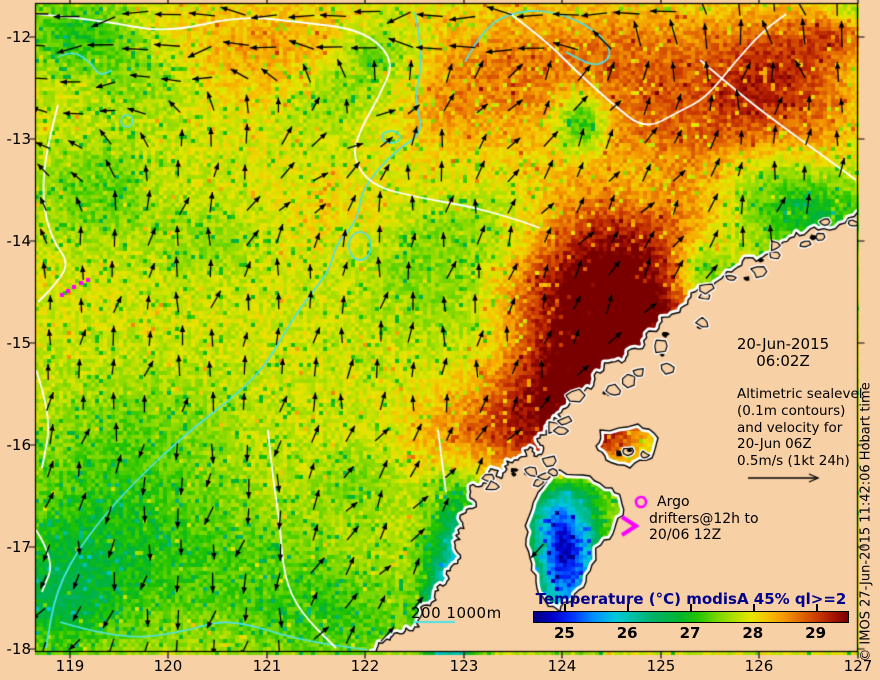  What do you see at coordinates (19, 445) in the screenshot?
I see `lat-tick-label: -16` at bounding box center [19, 445].